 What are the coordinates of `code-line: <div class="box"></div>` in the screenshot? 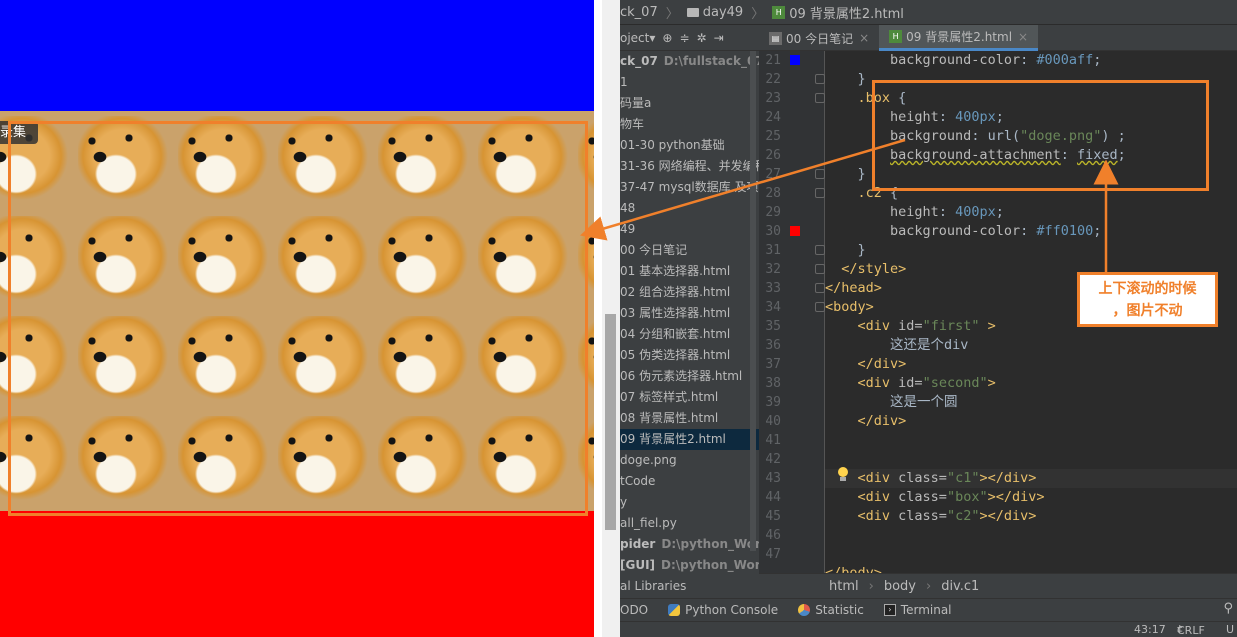 It's located at (935, 497).